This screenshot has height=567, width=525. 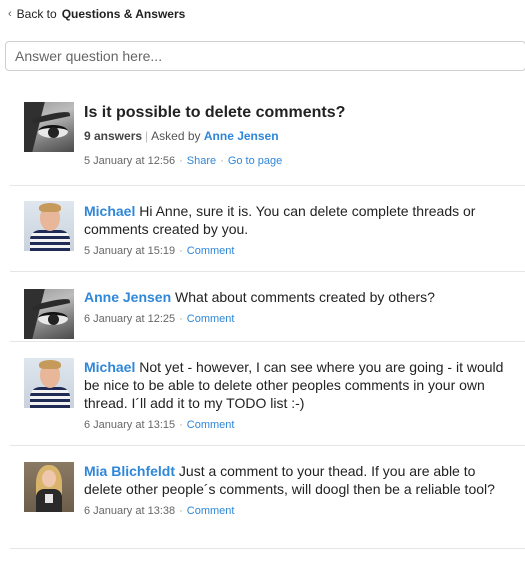 I want to click on comment-meta: 6 January at 13:38 · Comment, so click(x=159, y=511).